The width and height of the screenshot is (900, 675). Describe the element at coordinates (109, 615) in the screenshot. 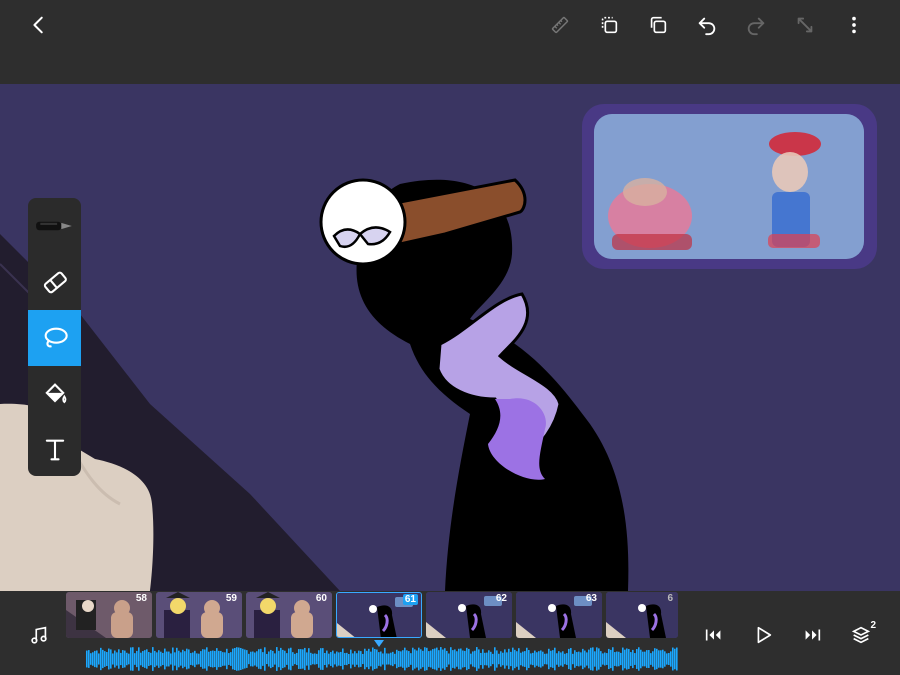

I see `frame-thumbnail: 58` at that location.